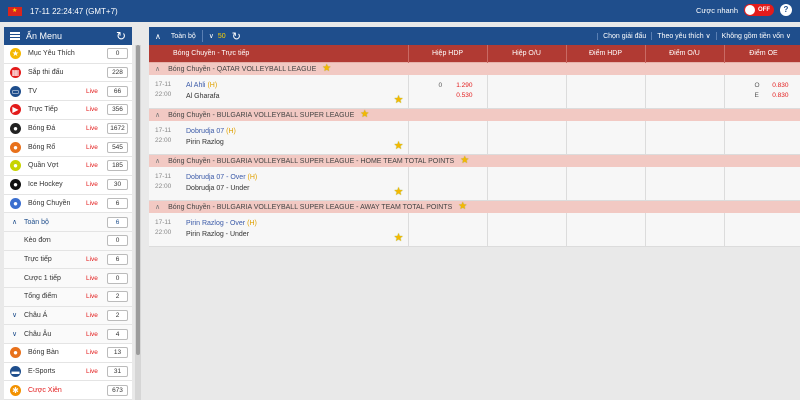 This screenshot has width=800, height=400. What do you see at coordinates (68, 390) in the screenshot?
I see `sidebar-item: ✱ Cược Xiên 673` at bounding box center [68, 390].